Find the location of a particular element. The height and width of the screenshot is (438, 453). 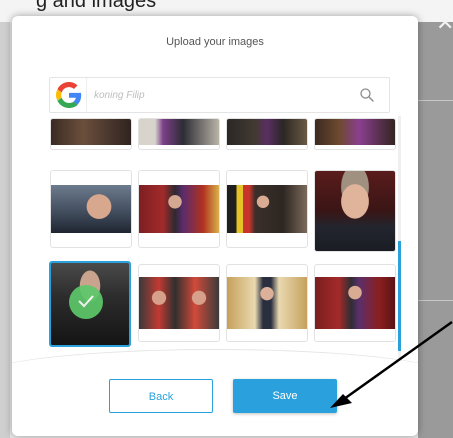

footer-divider is located at coordinates (215, 369).